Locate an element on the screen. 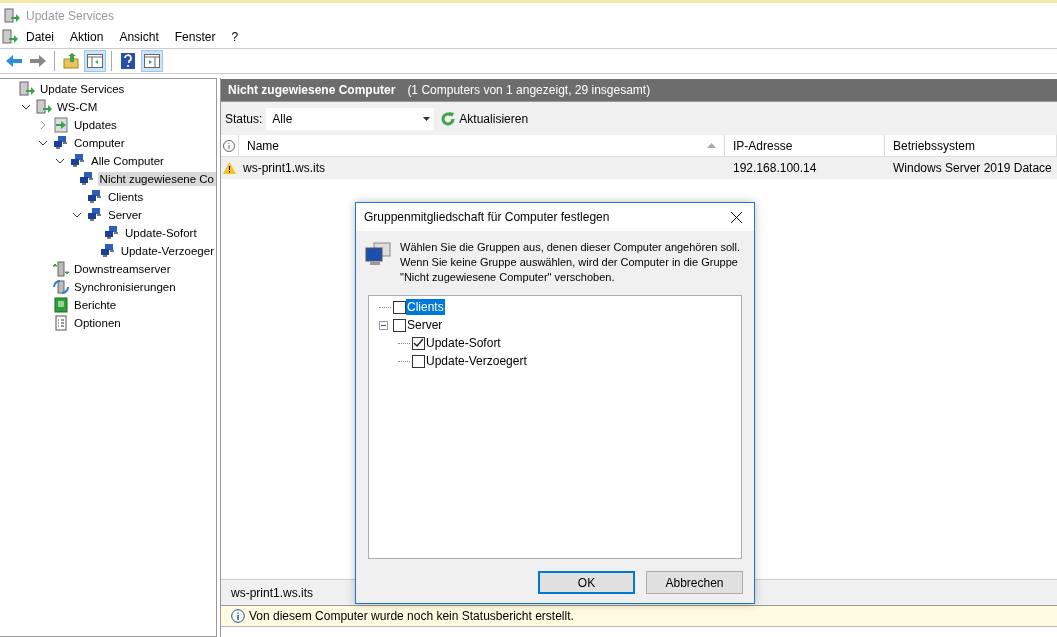  tree-item: Synchronisierungen is located at coordinates (125, 287).